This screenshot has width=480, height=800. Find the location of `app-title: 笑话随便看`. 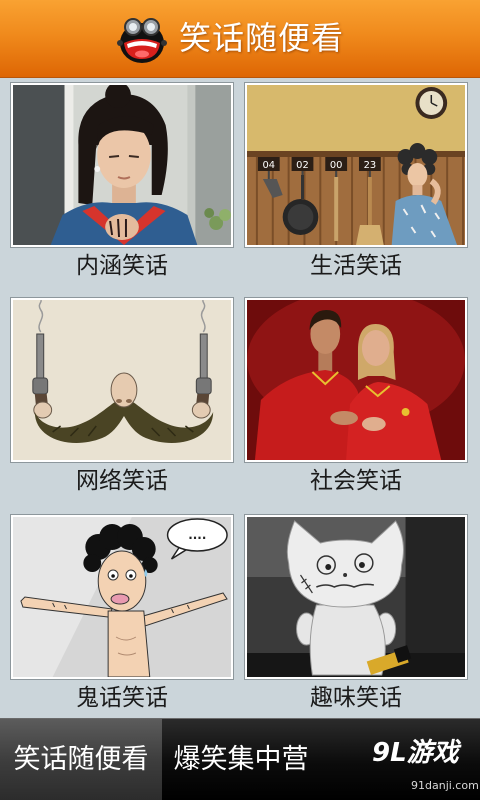

app-title: 笑话随便看 is located at coordinates (262, 38).